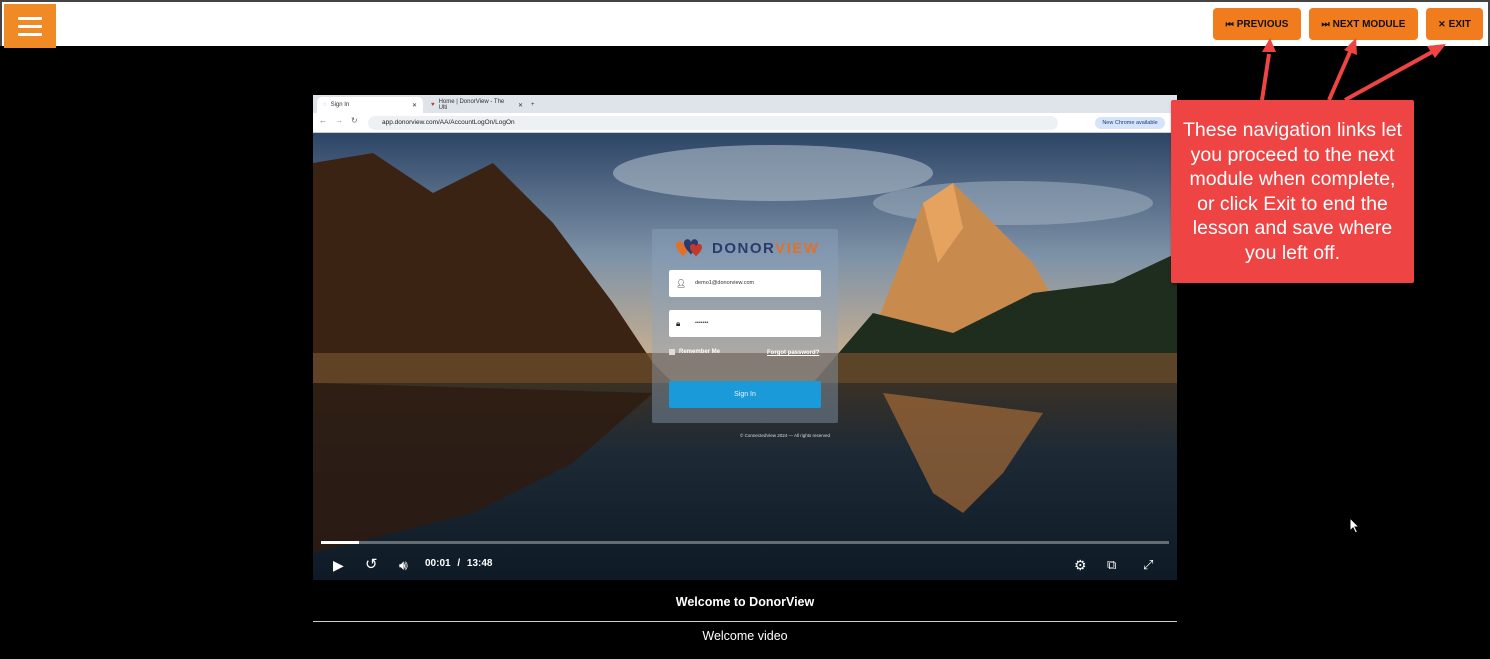  I want to click on password-field: 🔒︎ •••••••, so click(745, 323).